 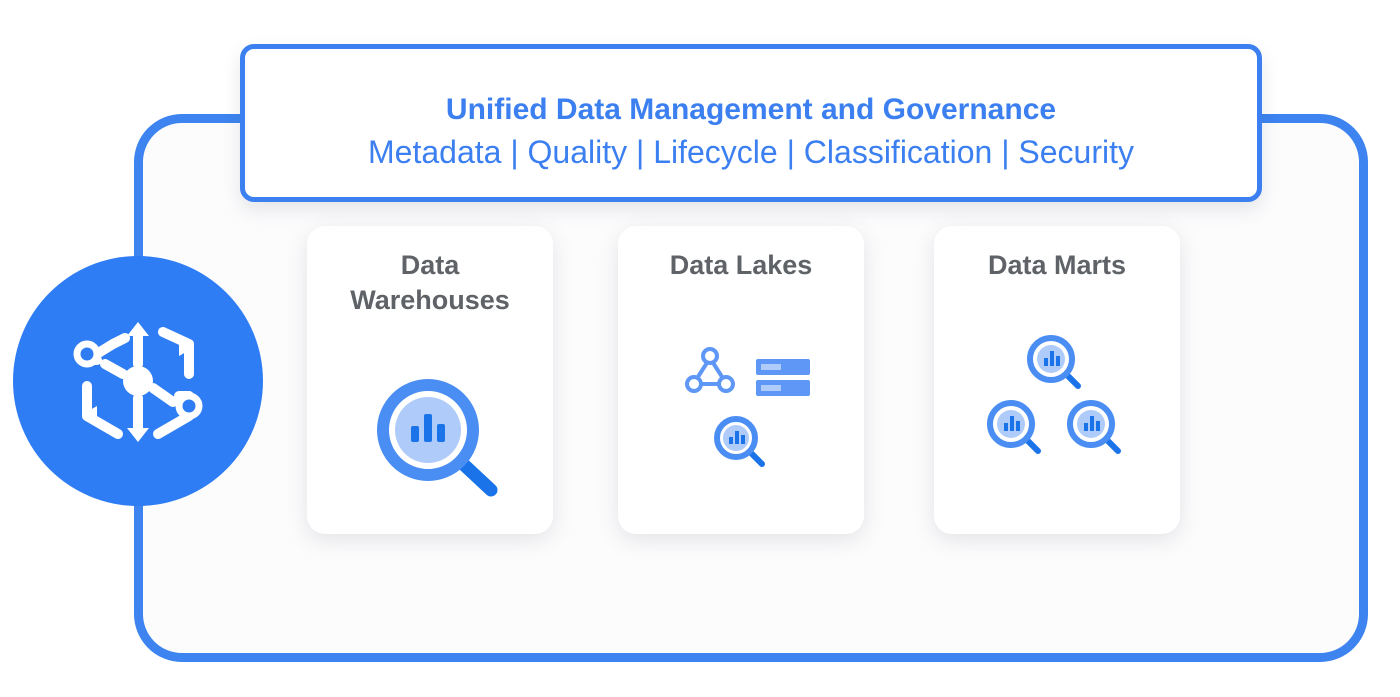 What do you see at coordinates (751, 109) in the screenshot?
I see `governance-title: Unified Data Management and Governance` at bounding box center [751, 109].